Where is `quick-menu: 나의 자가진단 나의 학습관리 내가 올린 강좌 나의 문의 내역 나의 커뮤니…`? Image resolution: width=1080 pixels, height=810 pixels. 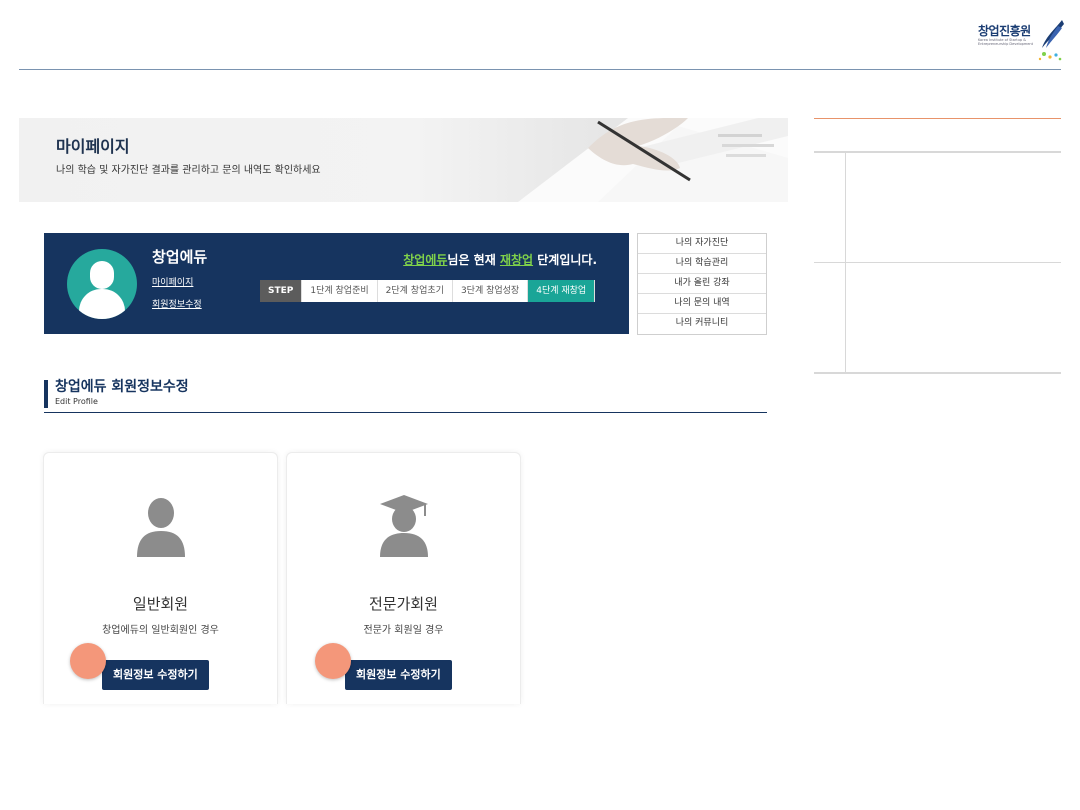
quick-menu: 나의 자가진단 나의 학습관리 내가 올린 강좌 나의 문의 내역 나의 커뮤니… is located at coordinates (702, 284).